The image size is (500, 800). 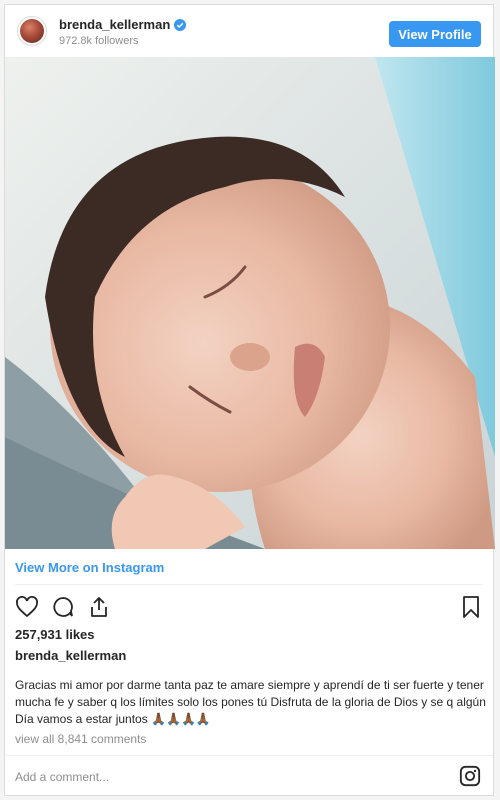 What do you see at coordinates (435, 34) in the screenshot?
I see `view-profile-button: View Profile` at bounding box center [435, 34].